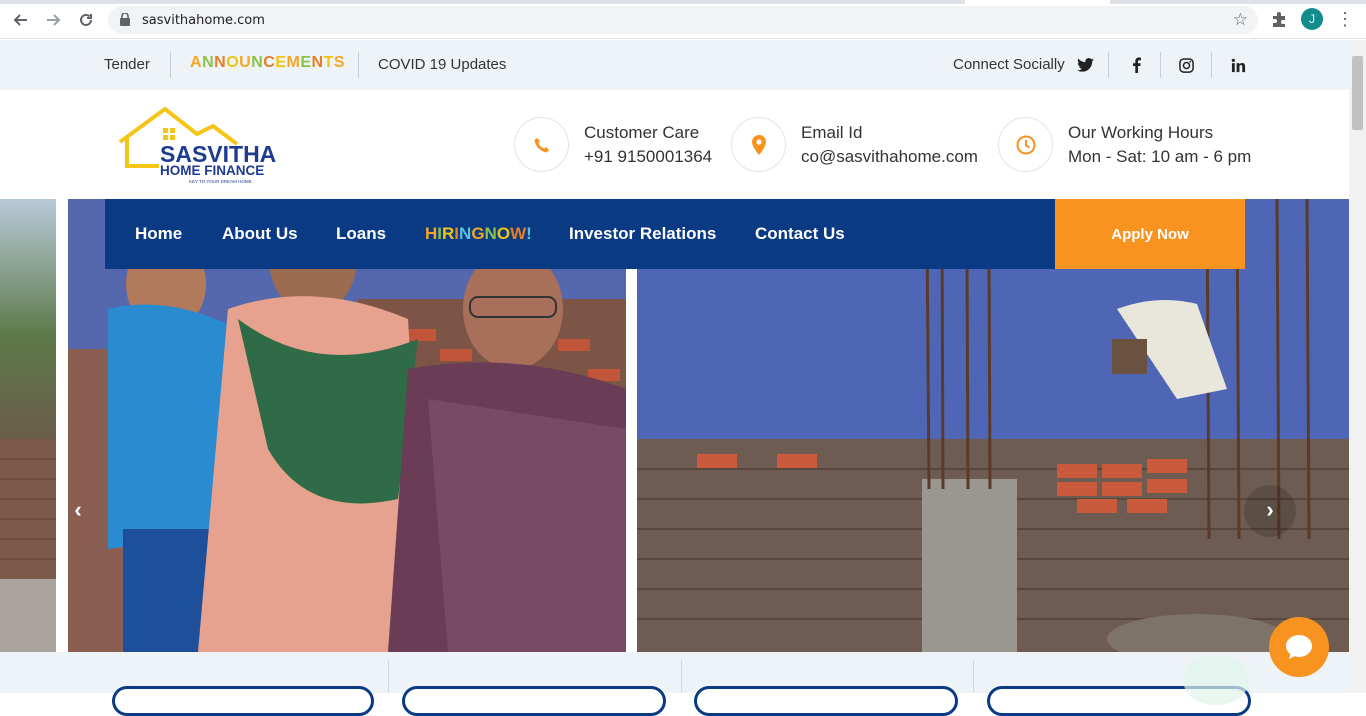  I want to click on customer-care-label: Customer Care, so click(642, 132).